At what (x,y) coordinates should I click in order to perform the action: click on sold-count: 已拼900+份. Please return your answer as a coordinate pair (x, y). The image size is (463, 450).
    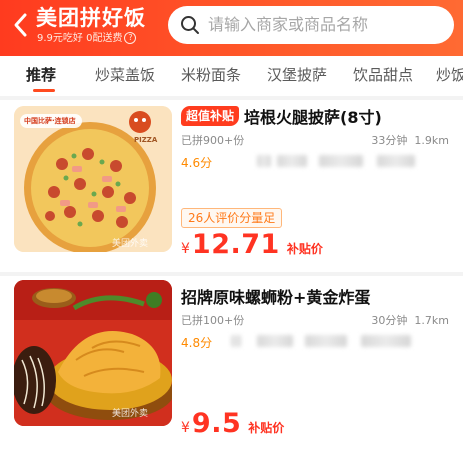
    Looking at the image, I should click on (213, 140).